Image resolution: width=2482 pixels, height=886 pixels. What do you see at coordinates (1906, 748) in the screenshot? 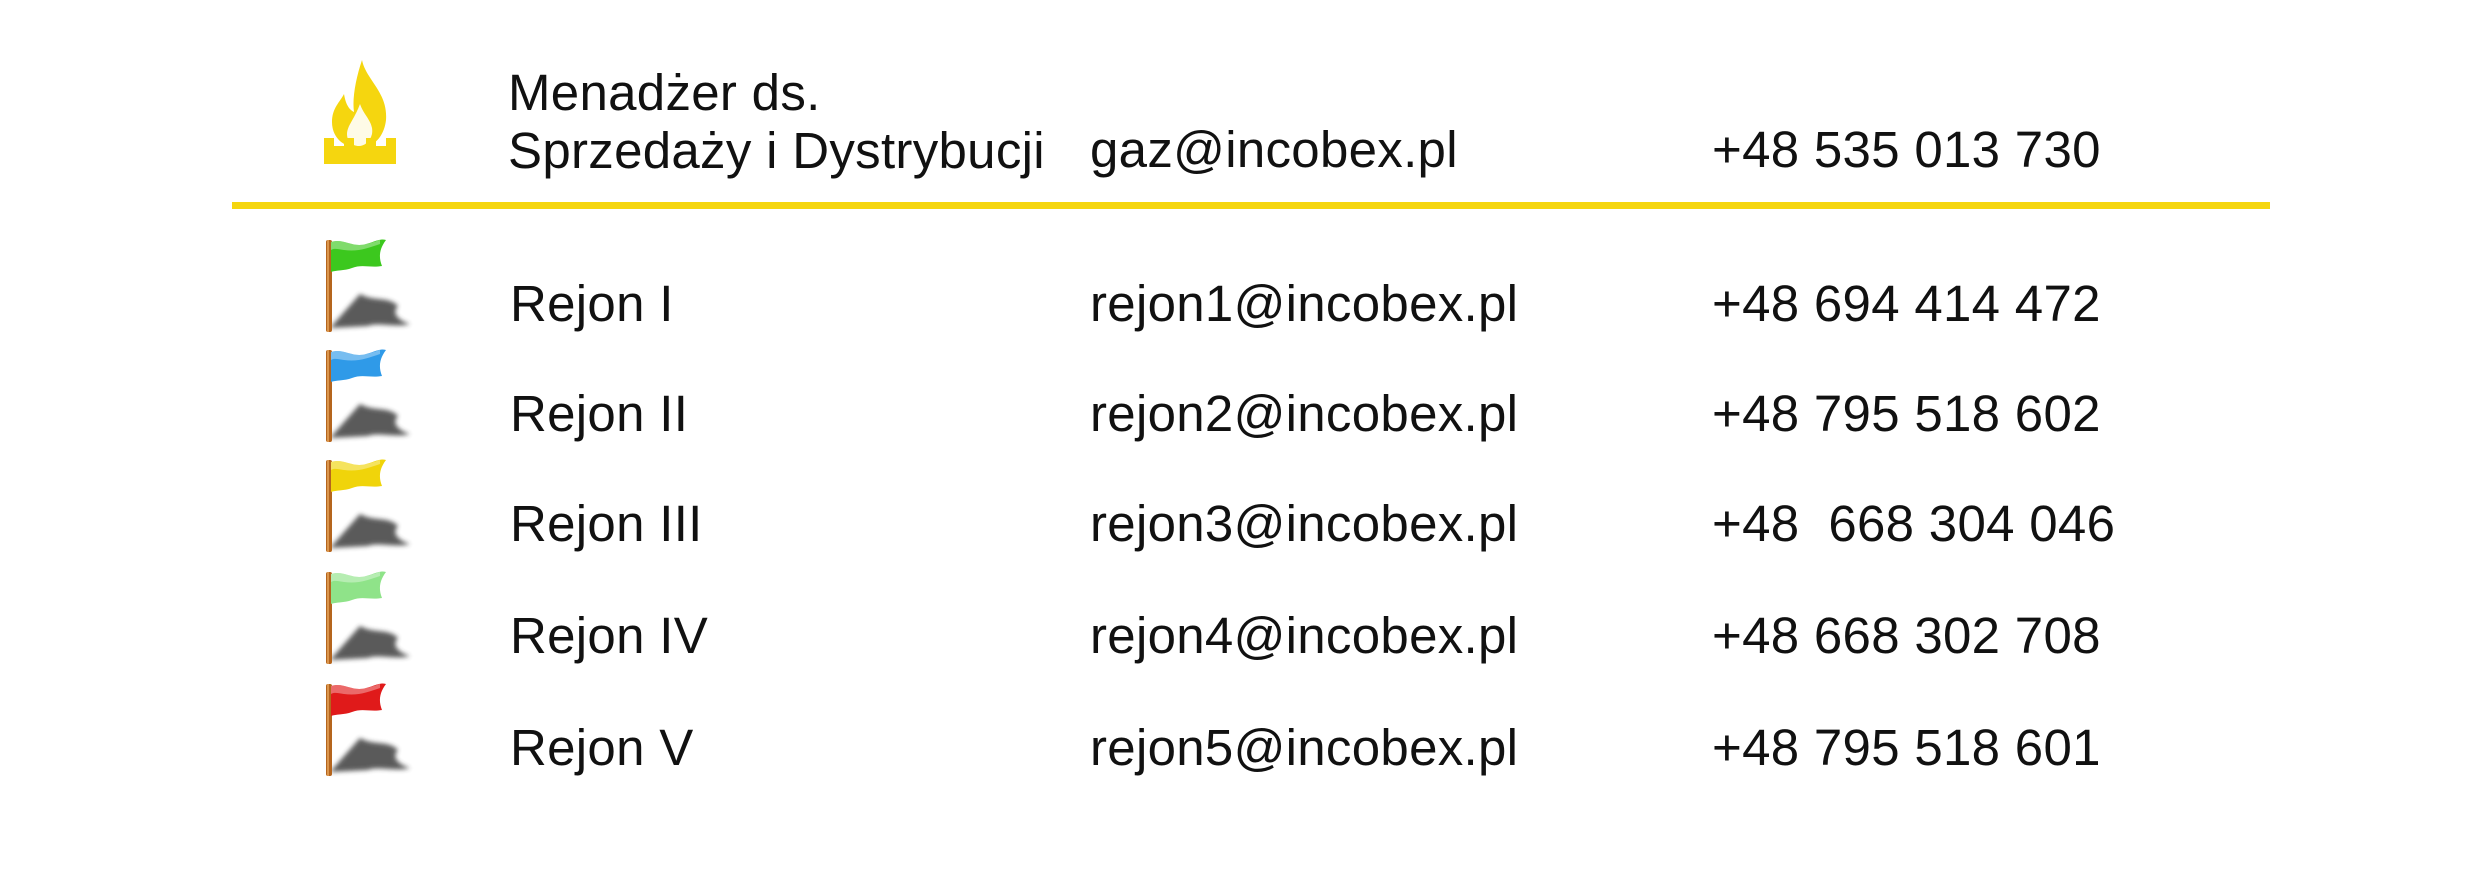
I see `region-phone: +48 795 518 601` at bounding box center [1906, 748].